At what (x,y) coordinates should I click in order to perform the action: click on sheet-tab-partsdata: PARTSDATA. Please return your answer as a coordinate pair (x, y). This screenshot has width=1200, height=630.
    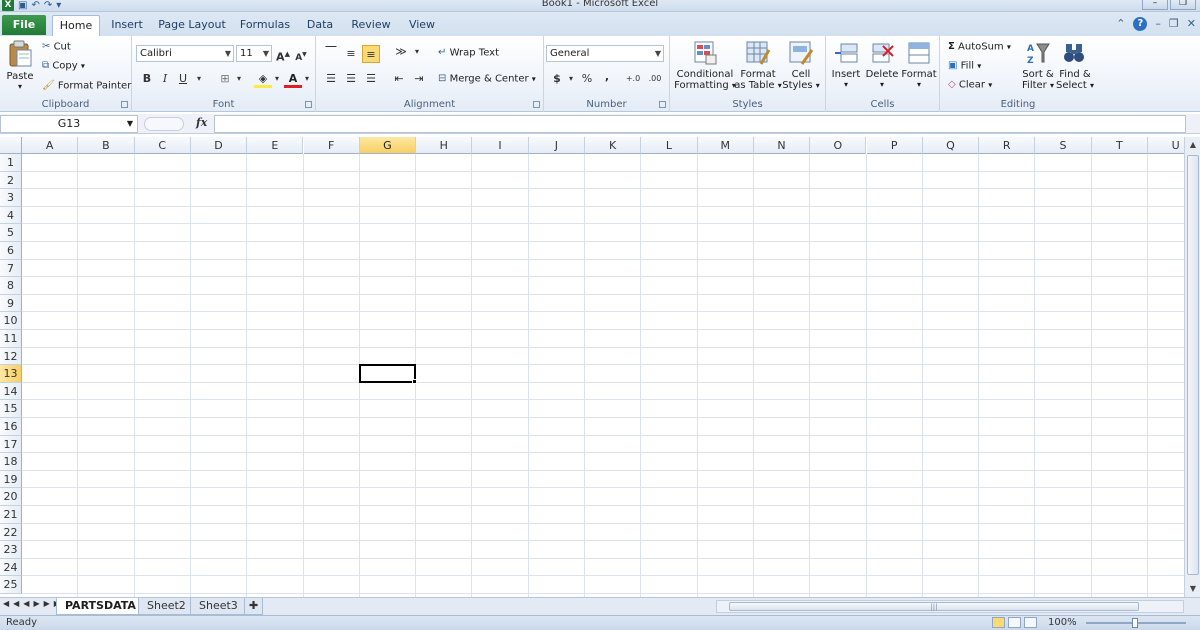
    Looking at the image, I should click on (100, 606).